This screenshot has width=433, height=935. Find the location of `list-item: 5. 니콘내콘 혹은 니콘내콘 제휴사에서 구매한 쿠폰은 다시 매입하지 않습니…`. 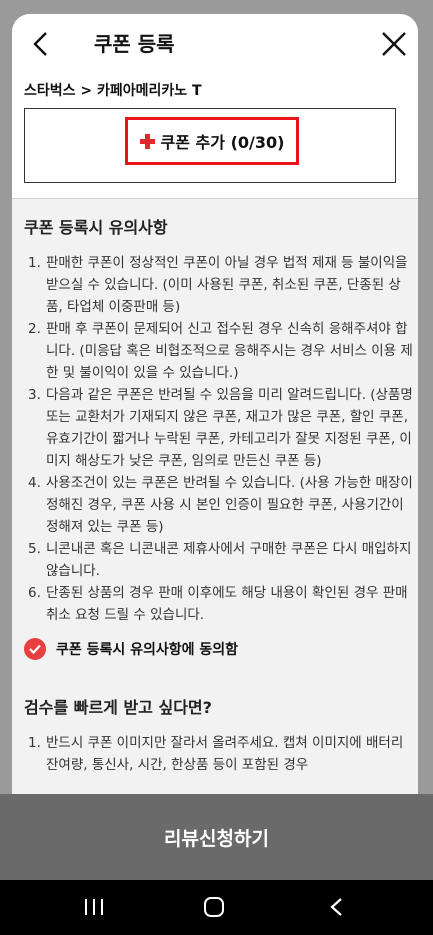

list-item: 5. 니콘내콘 혹은 니콘내콘 제휴사에서 구매한 쿠폰은 다시 매입하지 않습니… is located at coordinates (220, 560).